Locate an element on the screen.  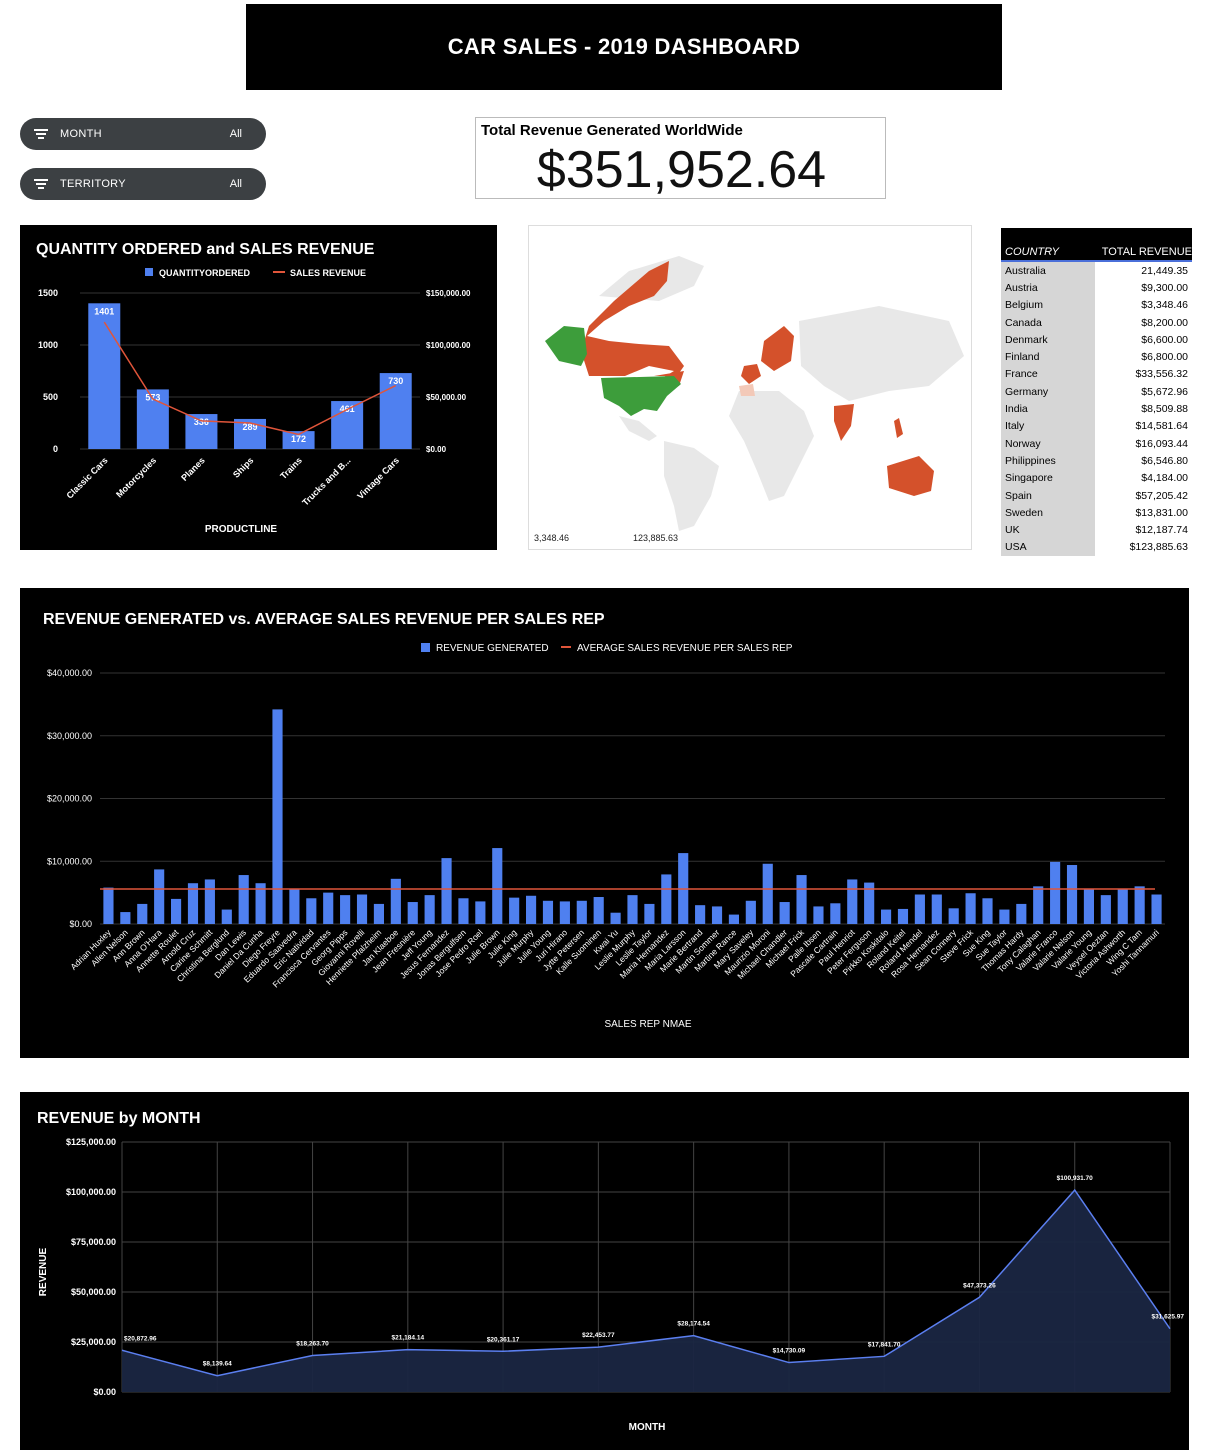
data-label: $100,931.70 is located at coordinates (1075, 1178).